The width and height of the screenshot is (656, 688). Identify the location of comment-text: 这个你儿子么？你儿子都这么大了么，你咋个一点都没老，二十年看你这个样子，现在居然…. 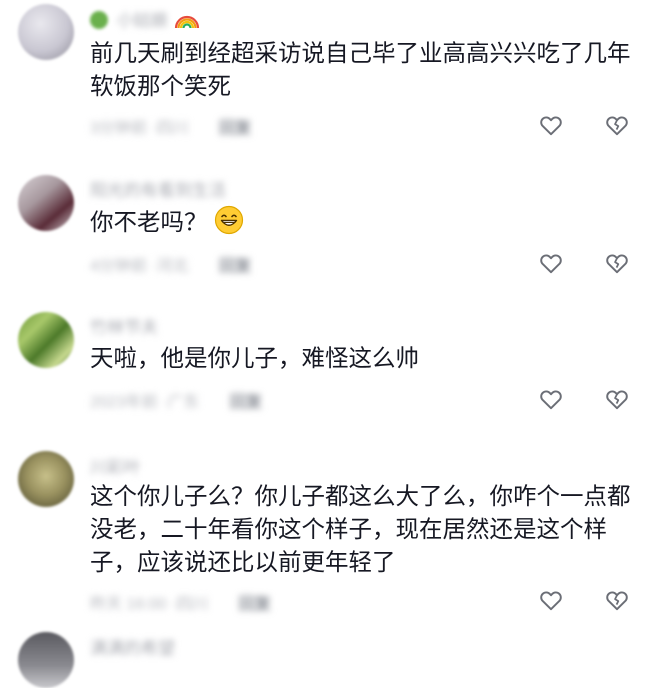
(360, 529).